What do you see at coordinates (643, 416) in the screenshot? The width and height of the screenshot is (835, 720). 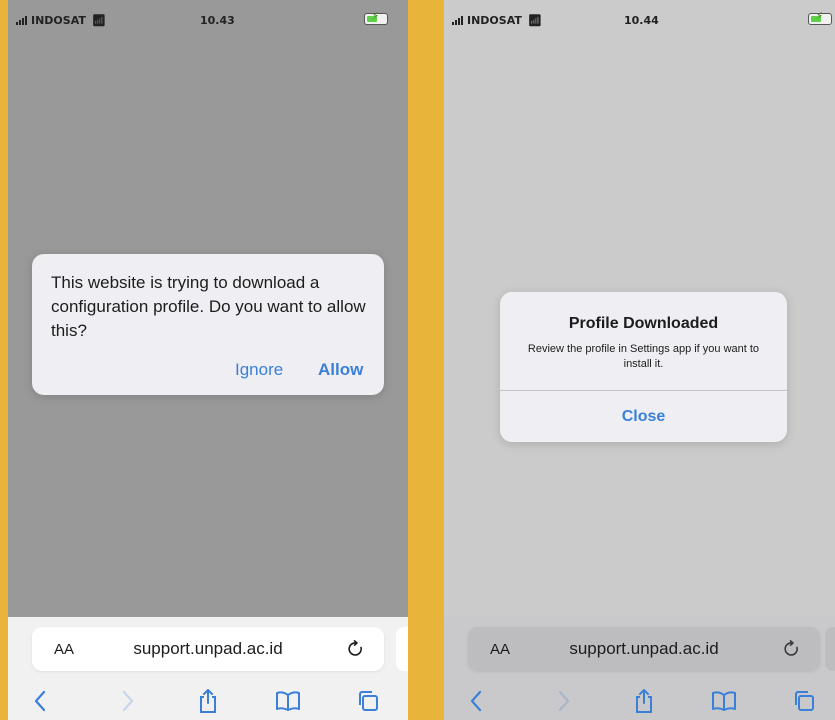 I see `close-button: Close` at bounding box center [643, 416].